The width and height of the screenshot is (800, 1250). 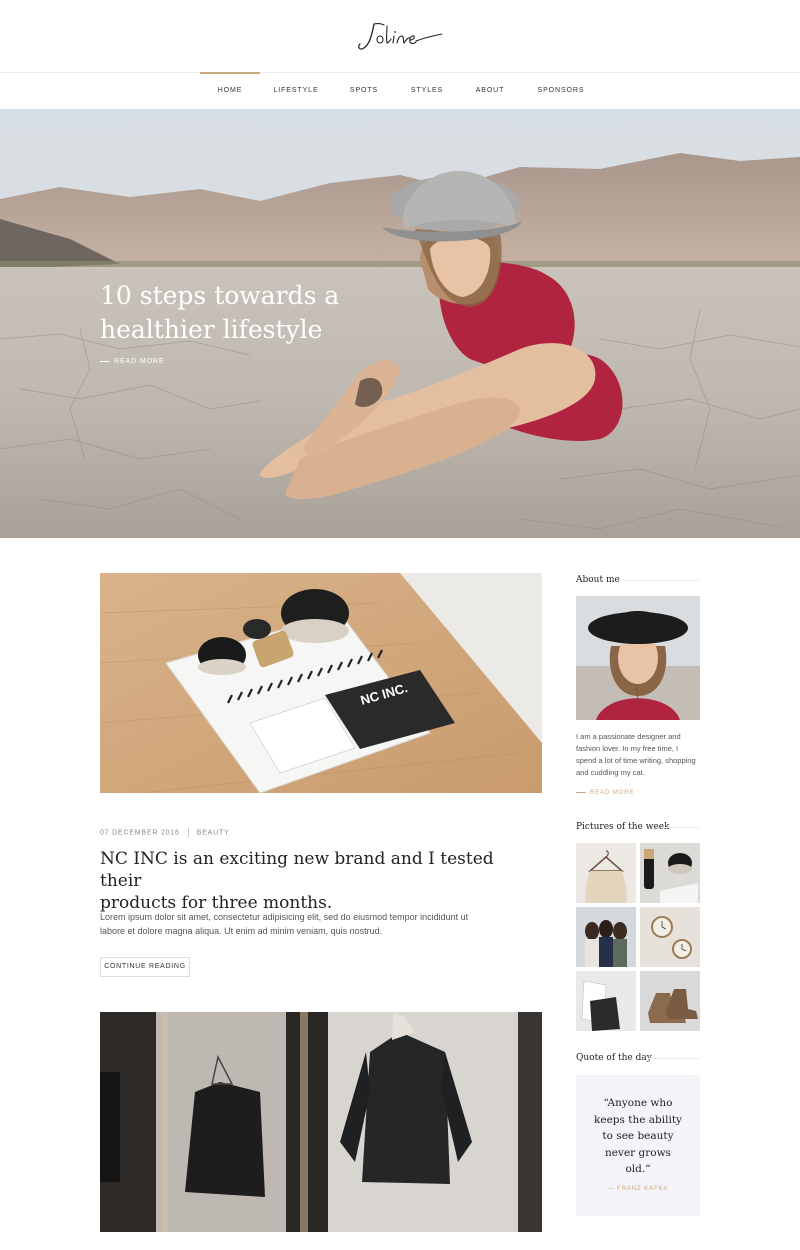 What do you see at coordinates (628, 736) in the screenshot?
I see `about-text-line1: I am a passionate designer and` at bounding box center [628, 736].